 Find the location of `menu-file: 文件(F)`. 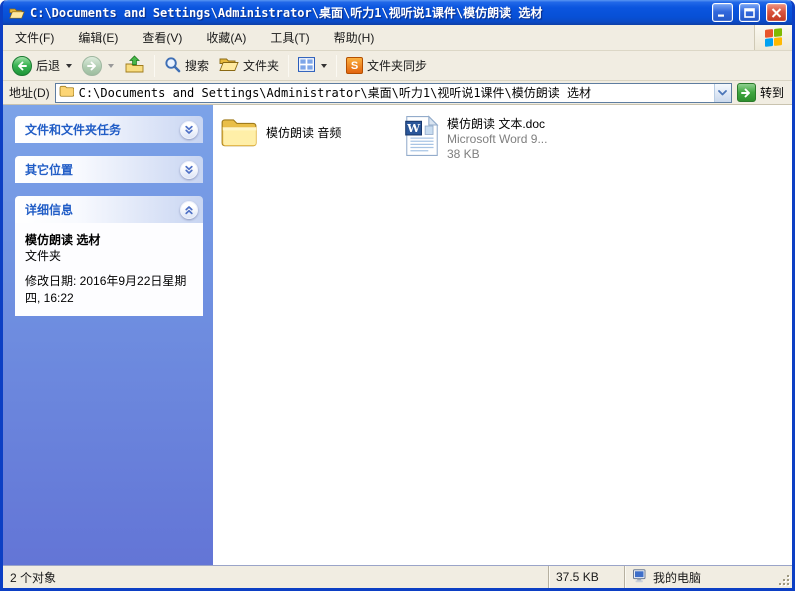

menu-file: 文件(F) is located at coordinates (34, 37).